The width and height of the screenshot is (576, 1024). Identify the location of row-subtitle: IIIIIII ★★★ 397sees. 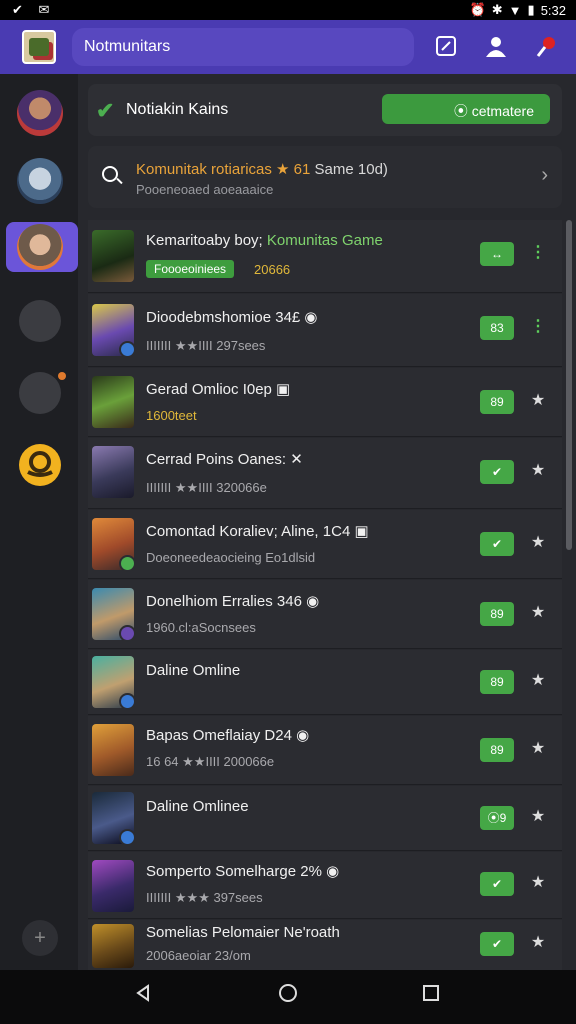
(204, 897).